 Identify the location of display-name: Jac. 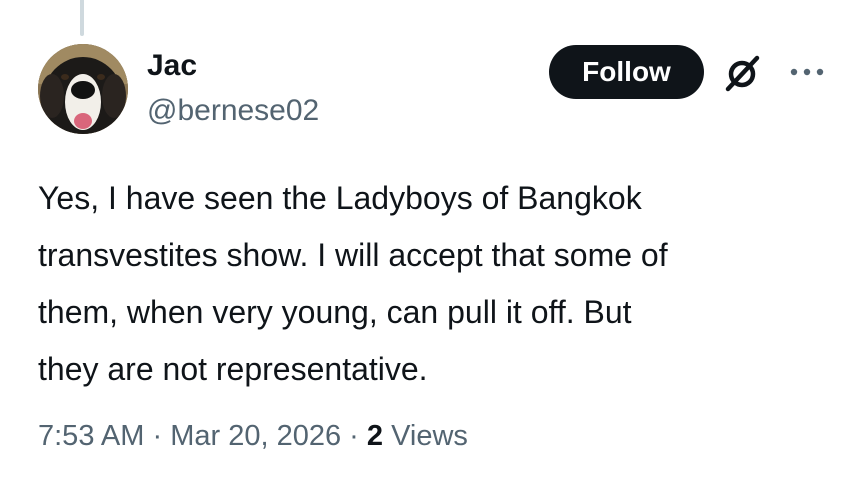
(172, 66).